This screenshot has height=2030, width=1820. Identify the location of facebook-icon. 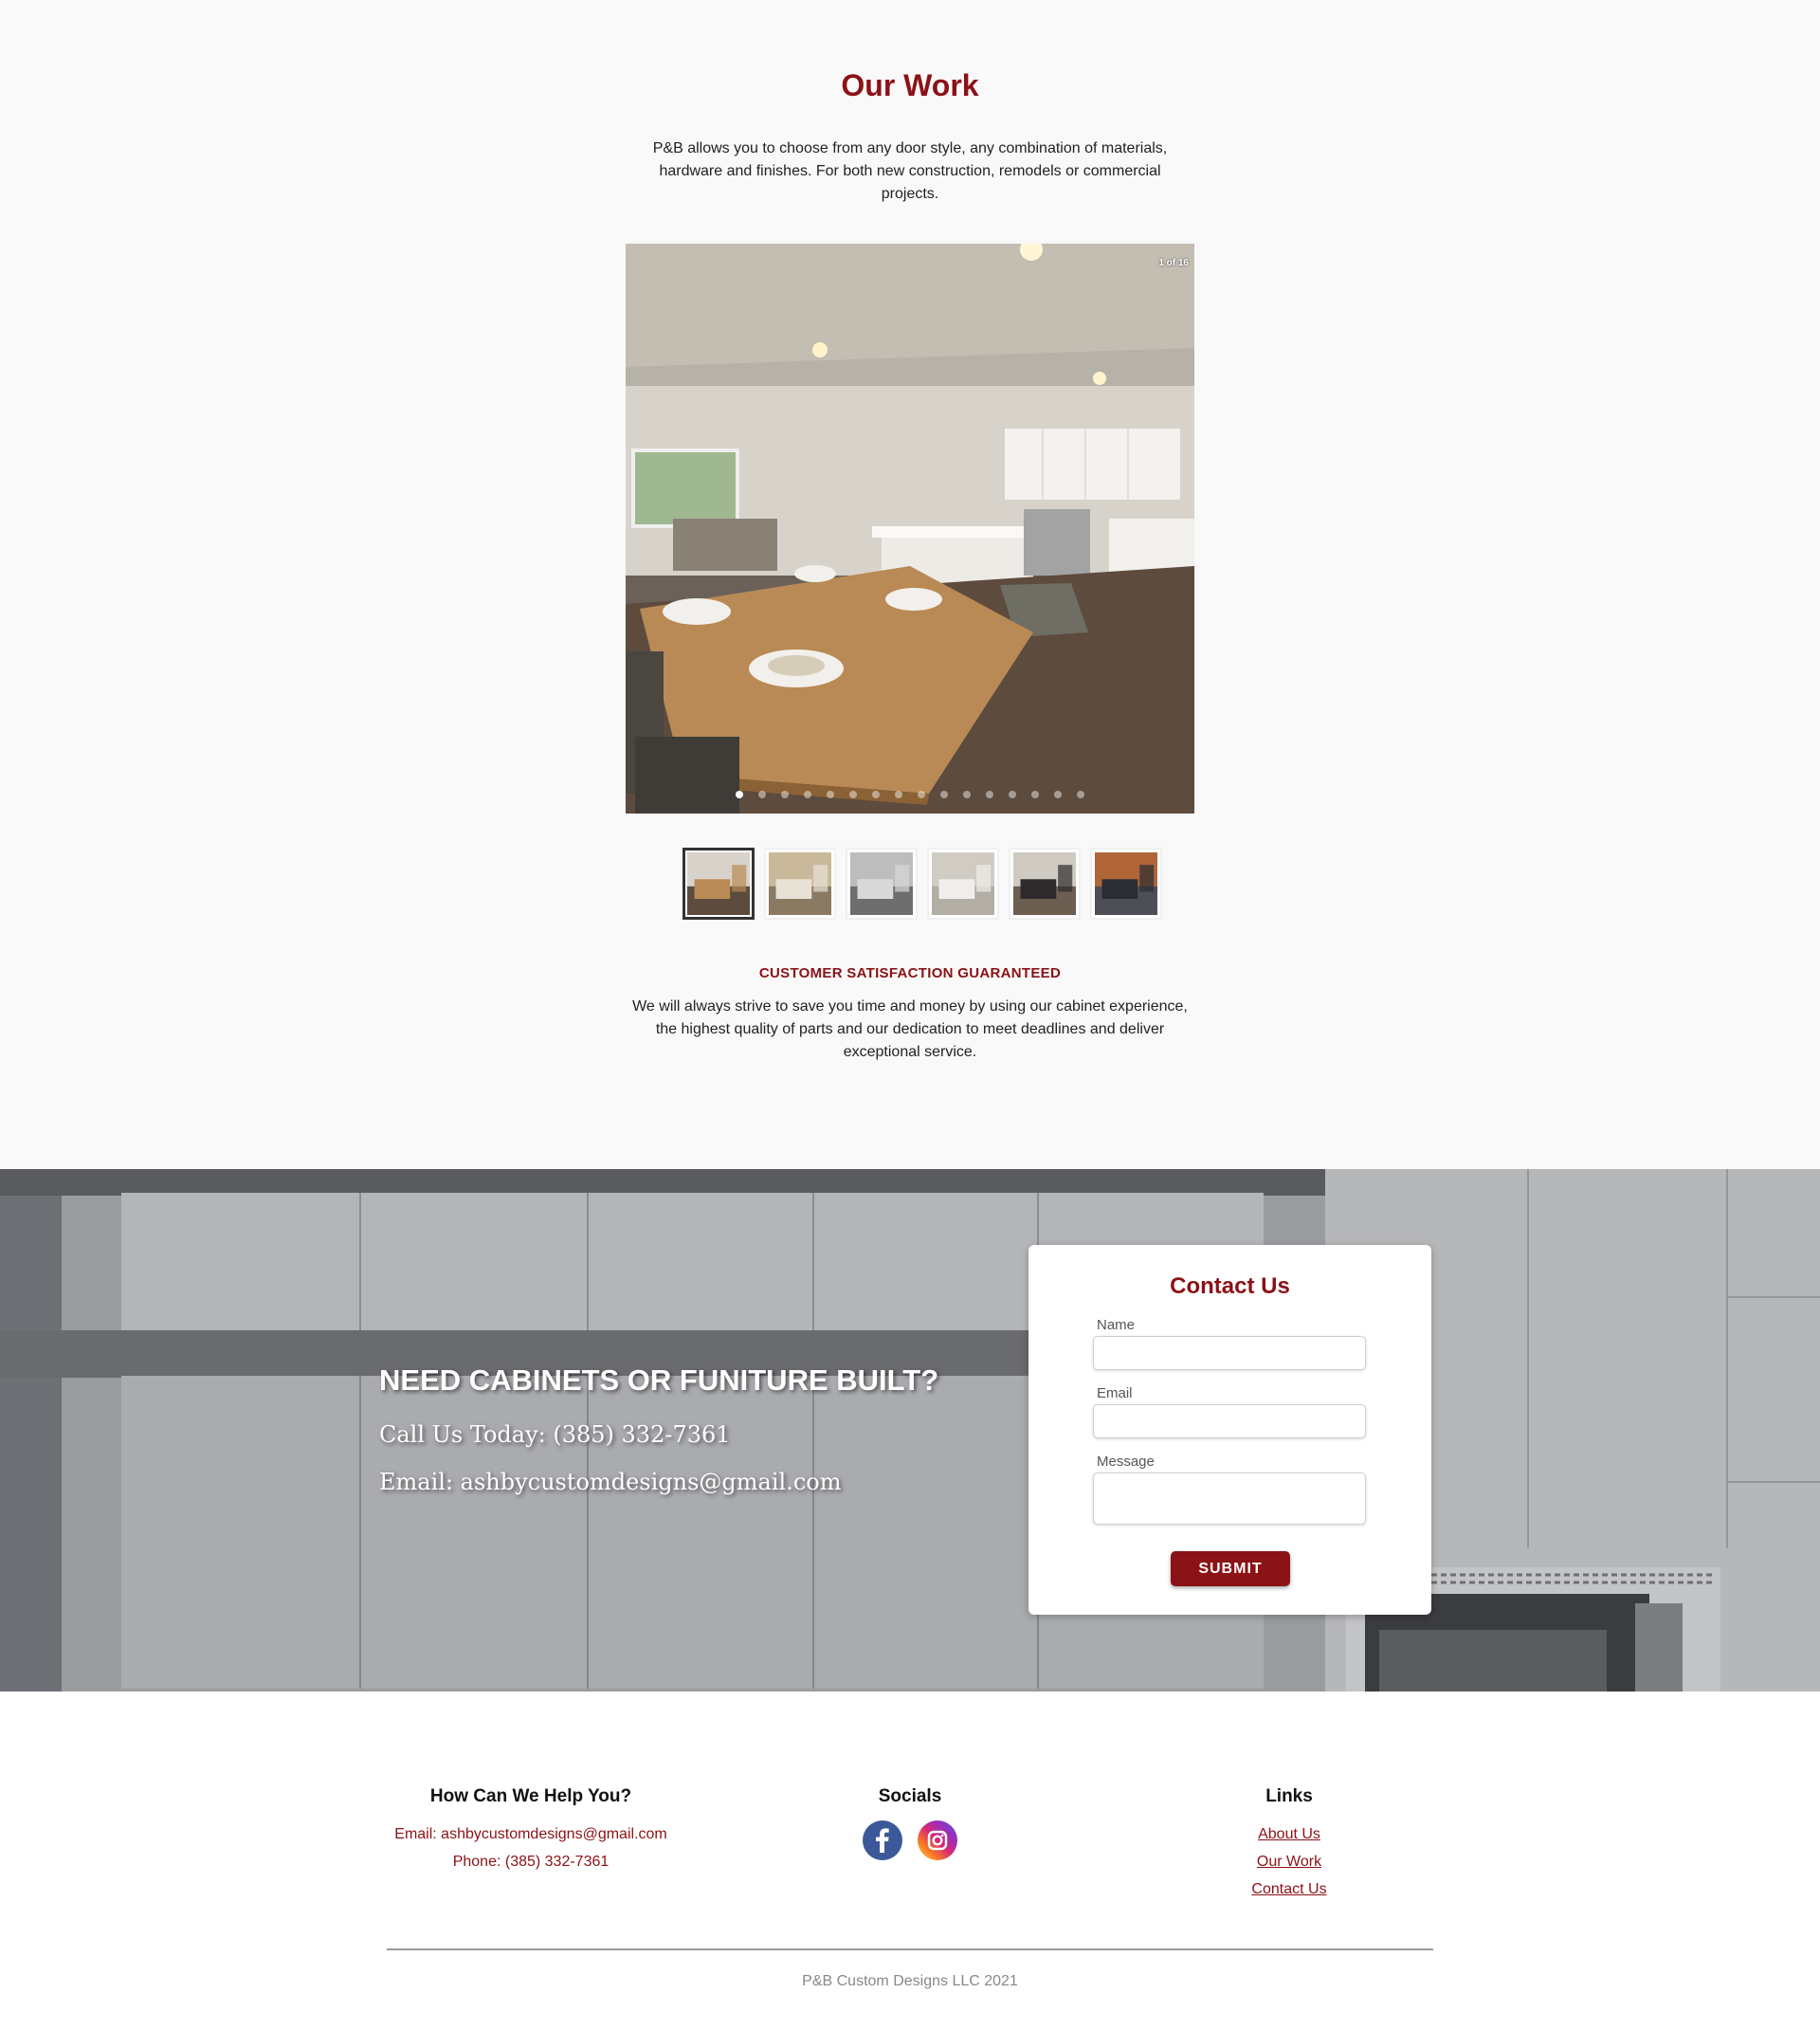
(882, 1840).